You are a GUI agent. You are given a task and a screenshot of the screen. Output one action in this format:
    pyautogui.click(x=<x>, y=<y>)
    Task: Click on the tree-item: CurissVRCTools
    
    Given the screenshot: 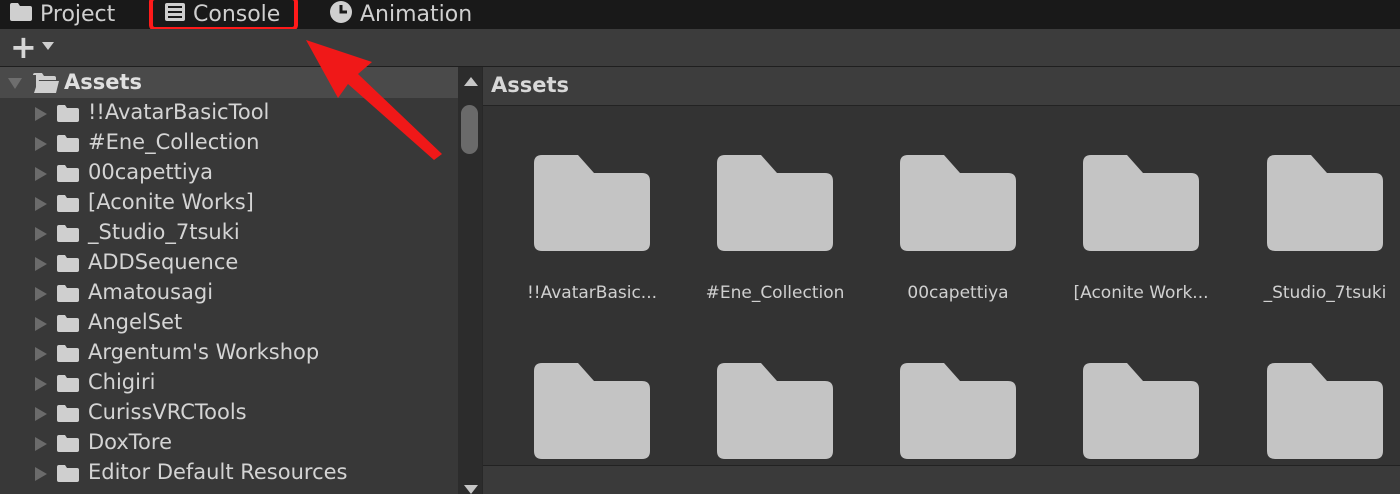 What is the action you would take?
    pyautogui.click(x=229, y=413)
    